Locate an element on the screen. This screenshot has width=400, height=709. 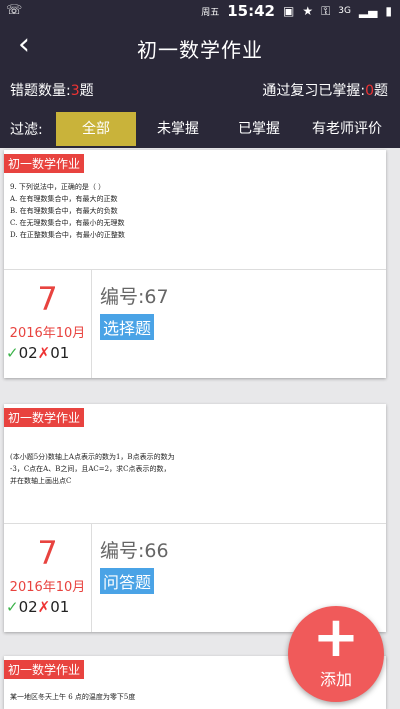
page-title: 初一数学作业 is located at coordinates (200, 50).